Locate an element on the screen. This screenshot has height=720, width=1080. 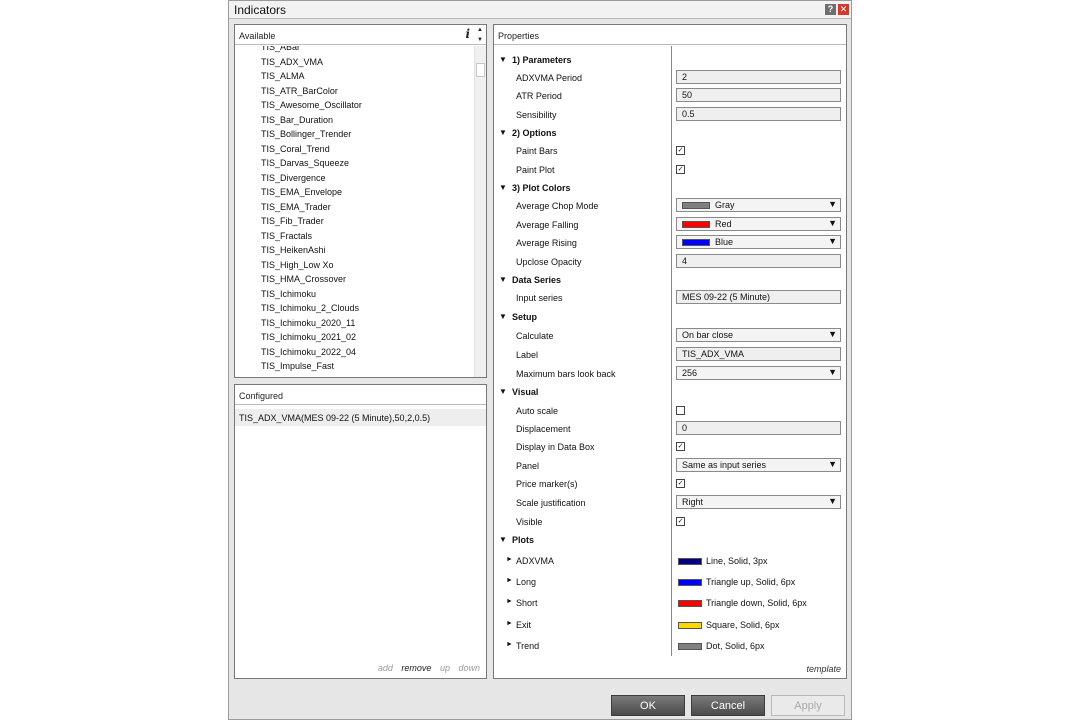
paint-plot-checkbox: ✓ is located at coordinates (680, 169).